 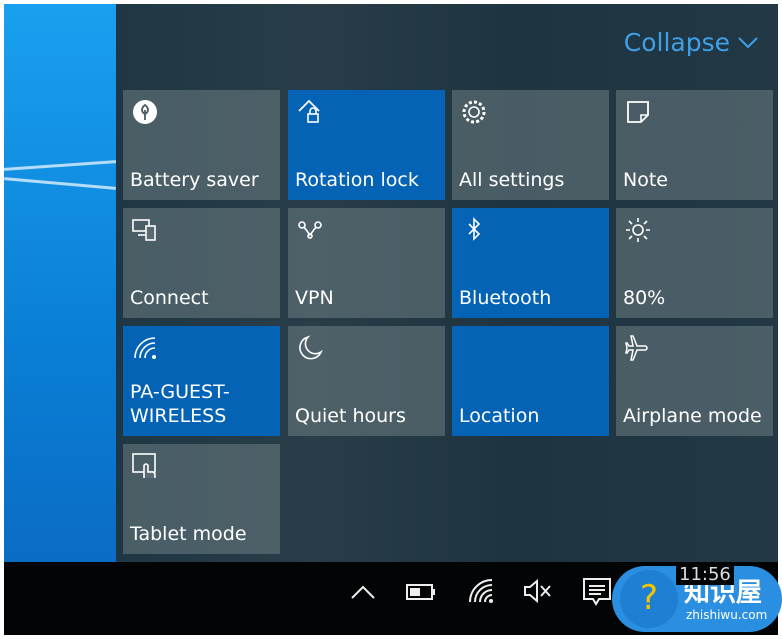 What do you see at coordinates (474, 230) in the screenshot?
I see `bluetooth-icon` at bounding box center [474, 230].